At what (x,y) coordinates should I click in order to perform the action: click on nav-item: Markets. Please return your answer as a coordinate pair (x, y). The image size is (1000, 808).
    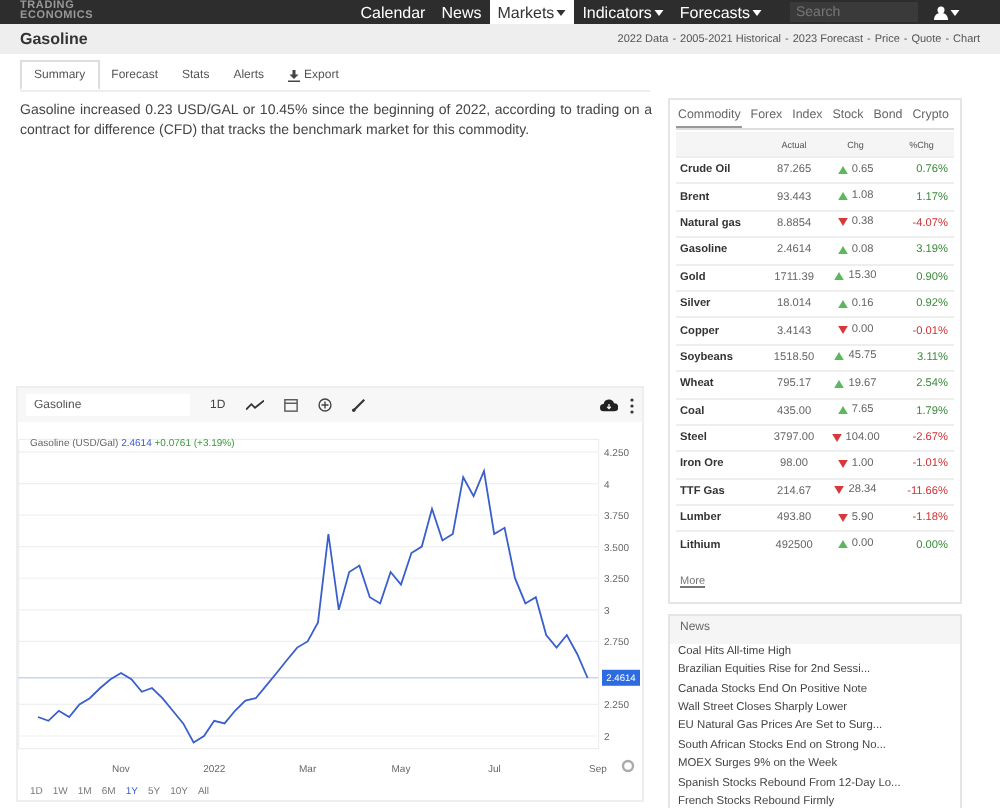
    Looking at the image, I should click on (532, 12).